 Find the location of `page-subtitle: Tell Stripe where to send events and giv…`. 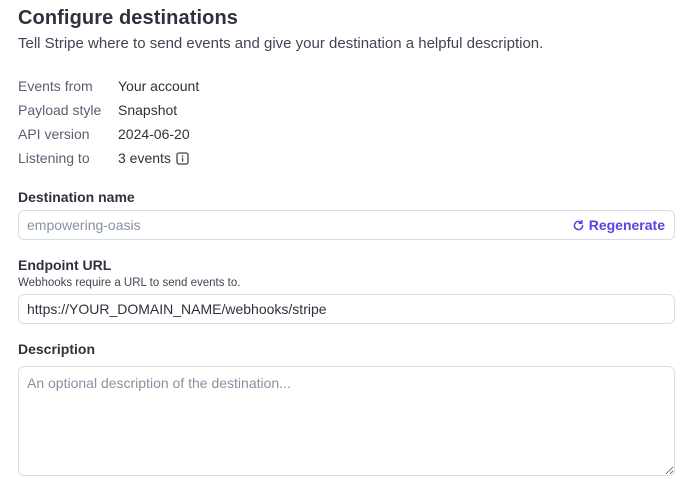

page-subtitle: Tell Stripe where to send events and giv… is located at coordinates (281, 43).